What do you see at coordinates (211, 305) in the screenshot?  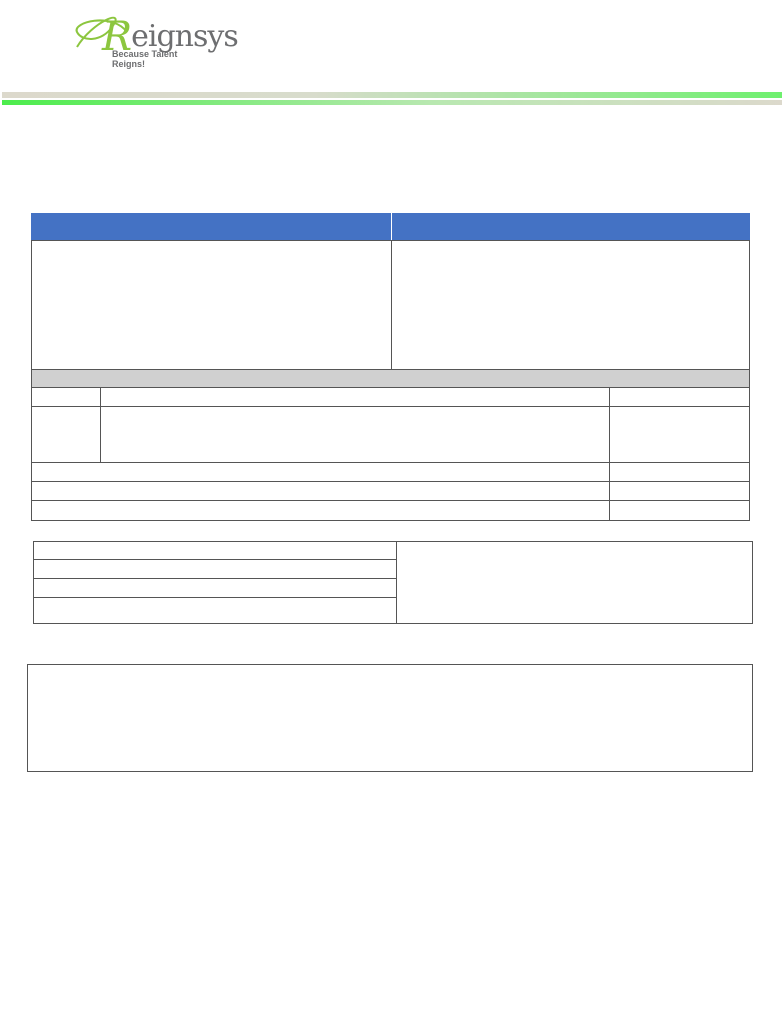 I see `body-cell-left` at bounding box center [211, 305].